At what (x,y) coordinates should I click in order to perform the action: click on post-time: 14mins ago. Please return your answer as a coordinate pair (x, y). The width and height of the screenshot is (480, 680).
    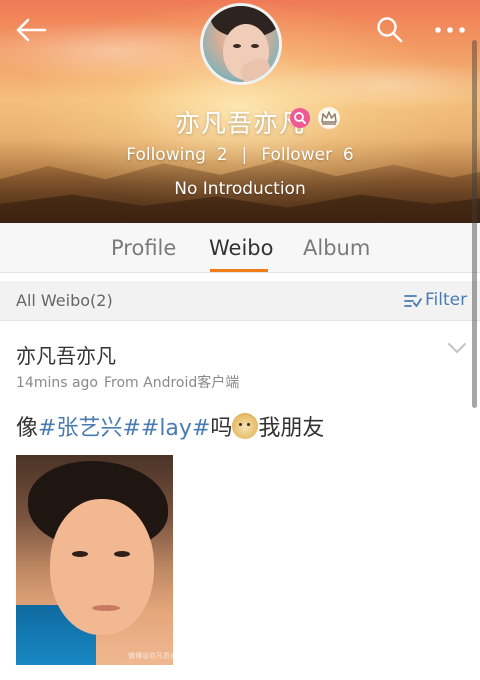
    Looking at the image, I should click on (57, 383).